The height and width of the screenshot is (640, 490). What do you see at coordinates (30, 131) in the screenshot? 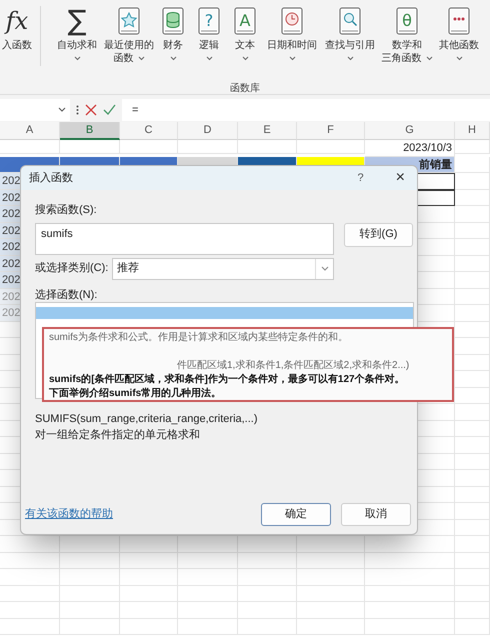
I see `column-header: A` at bounding box center [30, 131].